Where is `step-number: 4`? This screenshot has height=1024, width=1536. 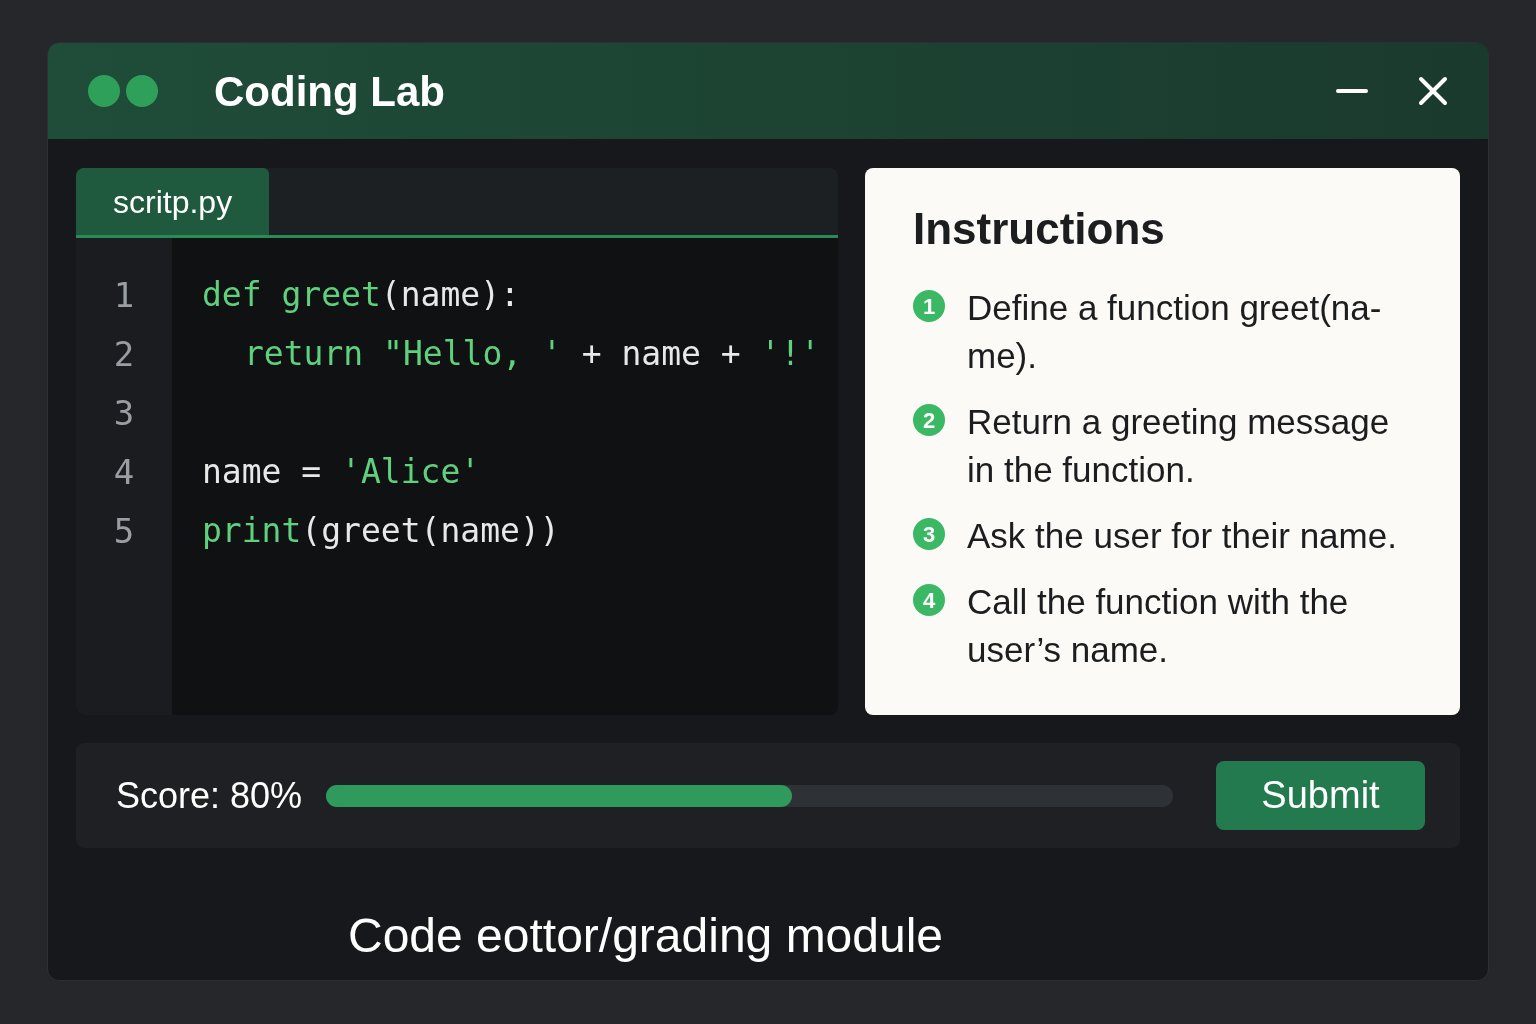 step-number: 4 is located at coordinates (929, 600).